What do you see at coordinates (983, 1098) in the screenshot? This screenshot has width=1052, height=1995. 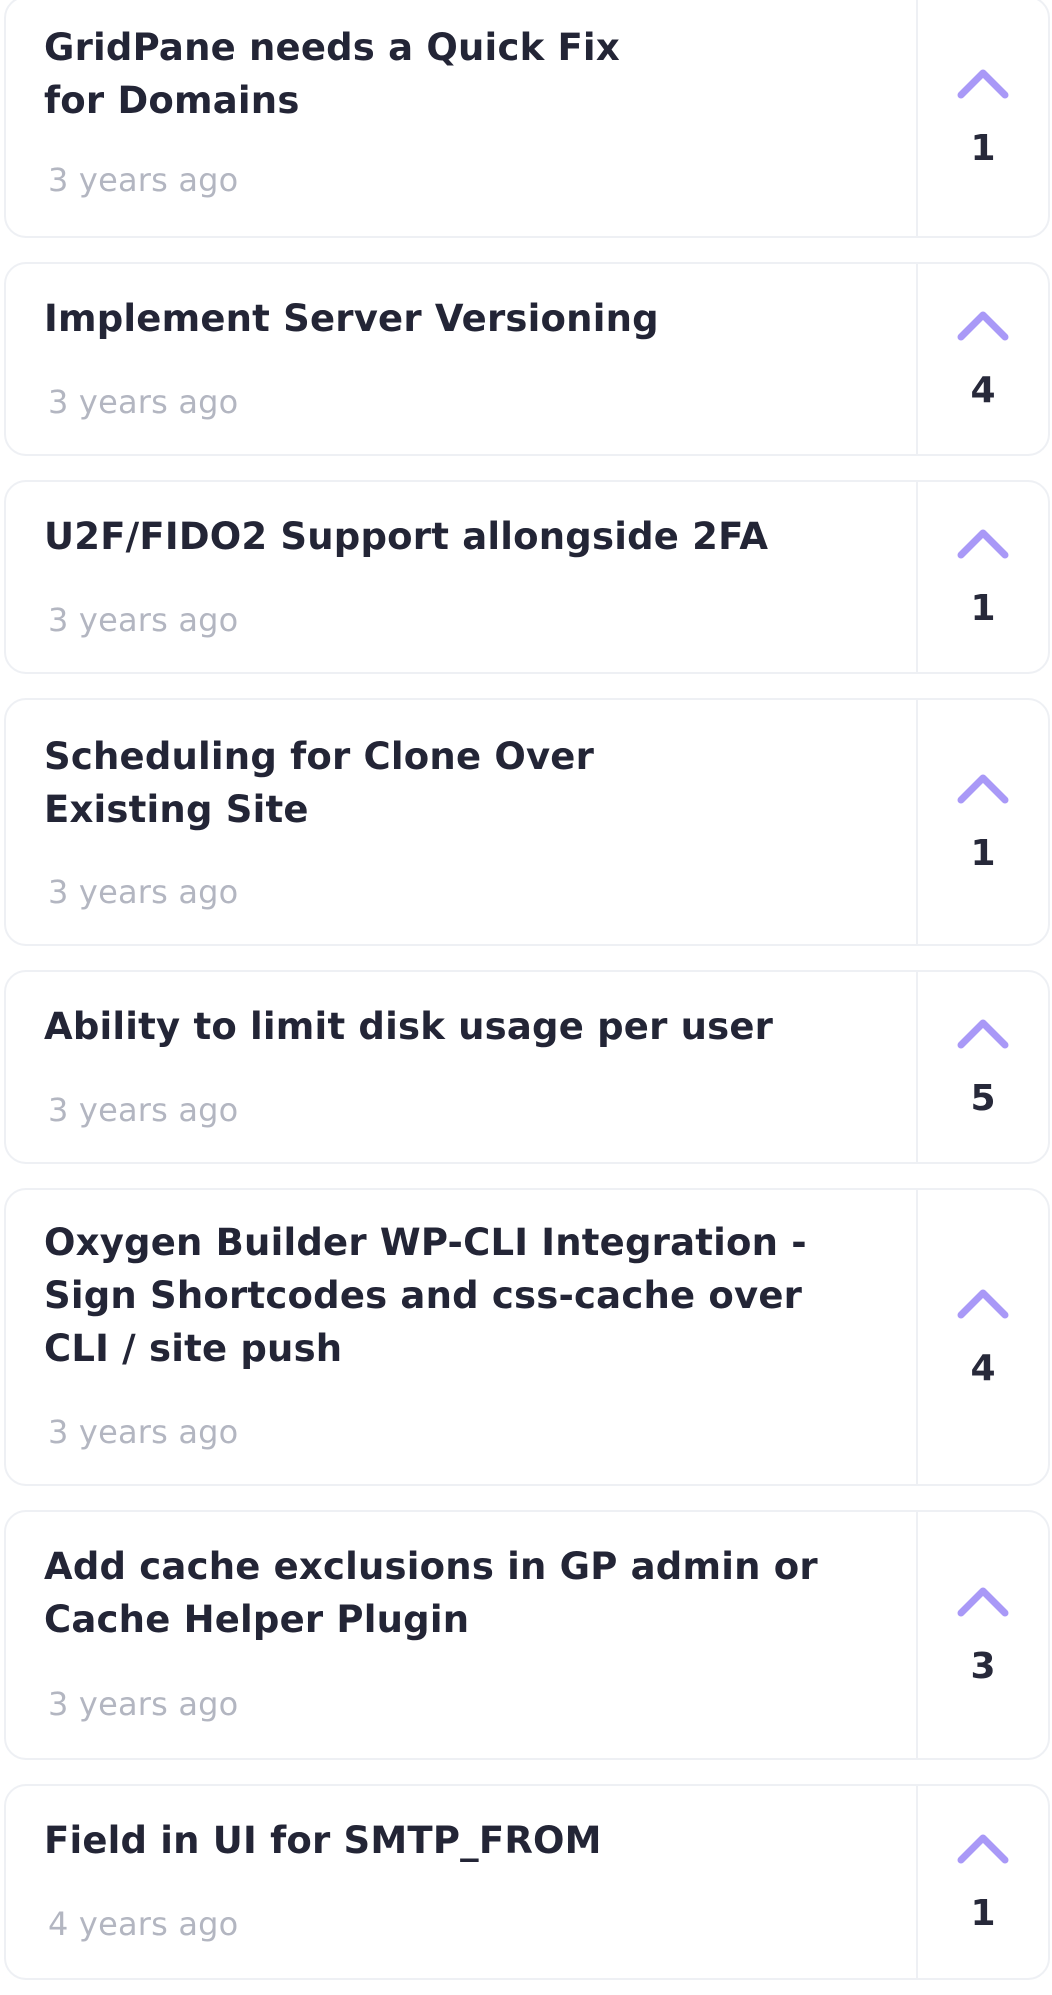 I see `vote-count: 5` at bounding box center [983, 1098].